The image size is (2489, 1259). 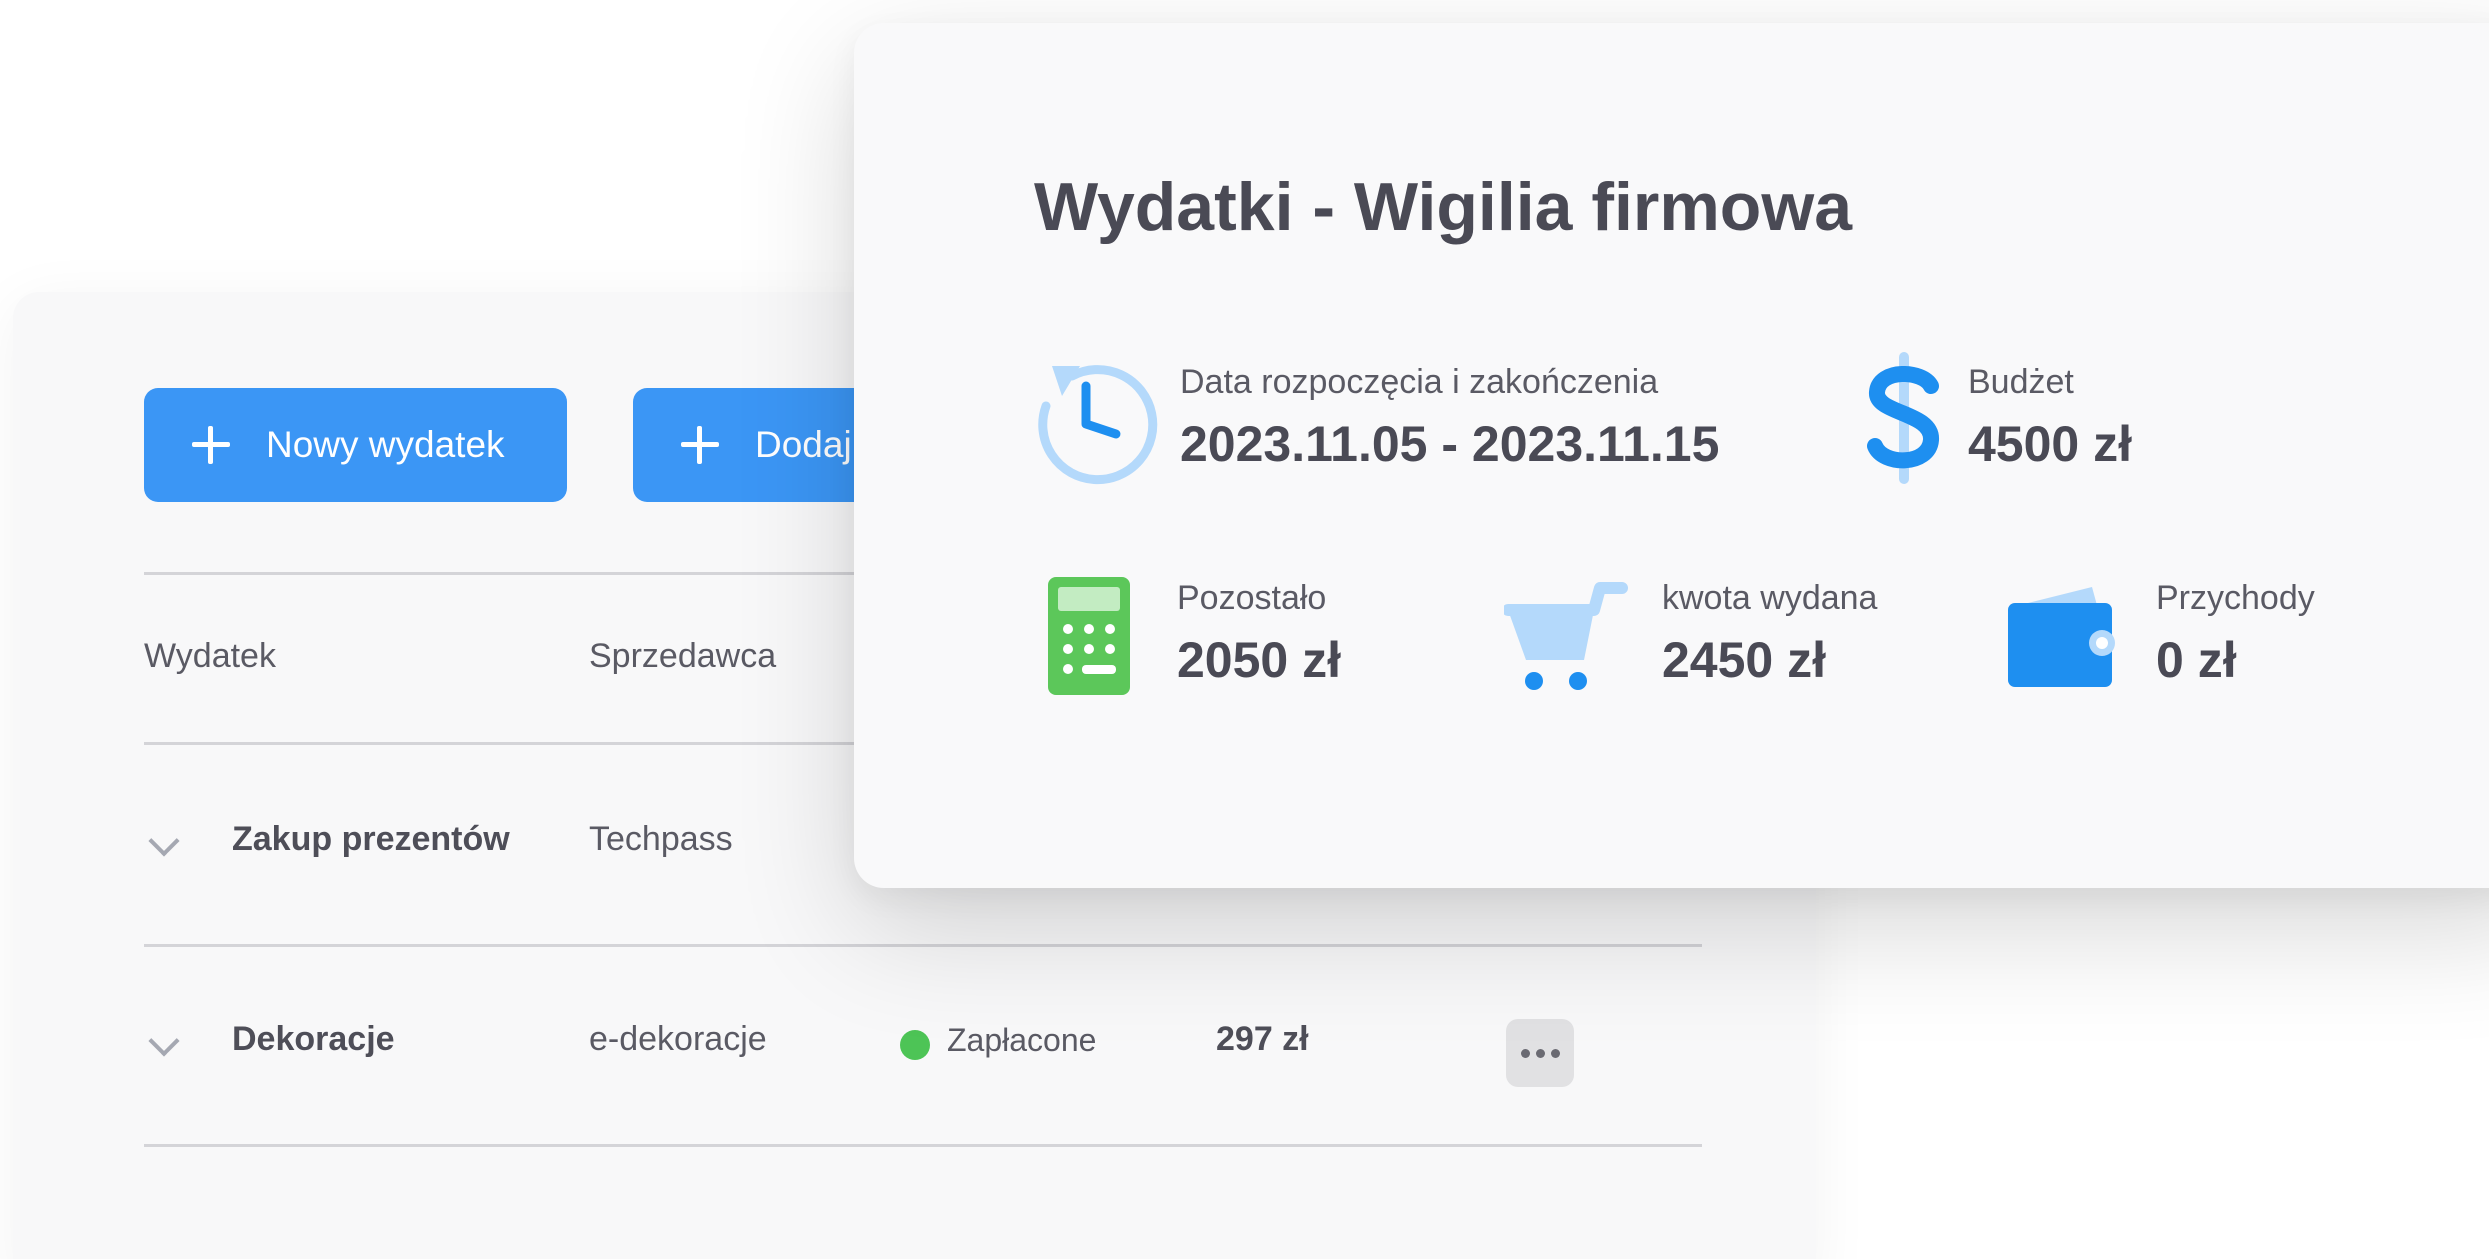 What do you see at coordinates (2235, 598) in the screenshot?
I see `income-label: Przychody` at bounding box center [2235, 598].